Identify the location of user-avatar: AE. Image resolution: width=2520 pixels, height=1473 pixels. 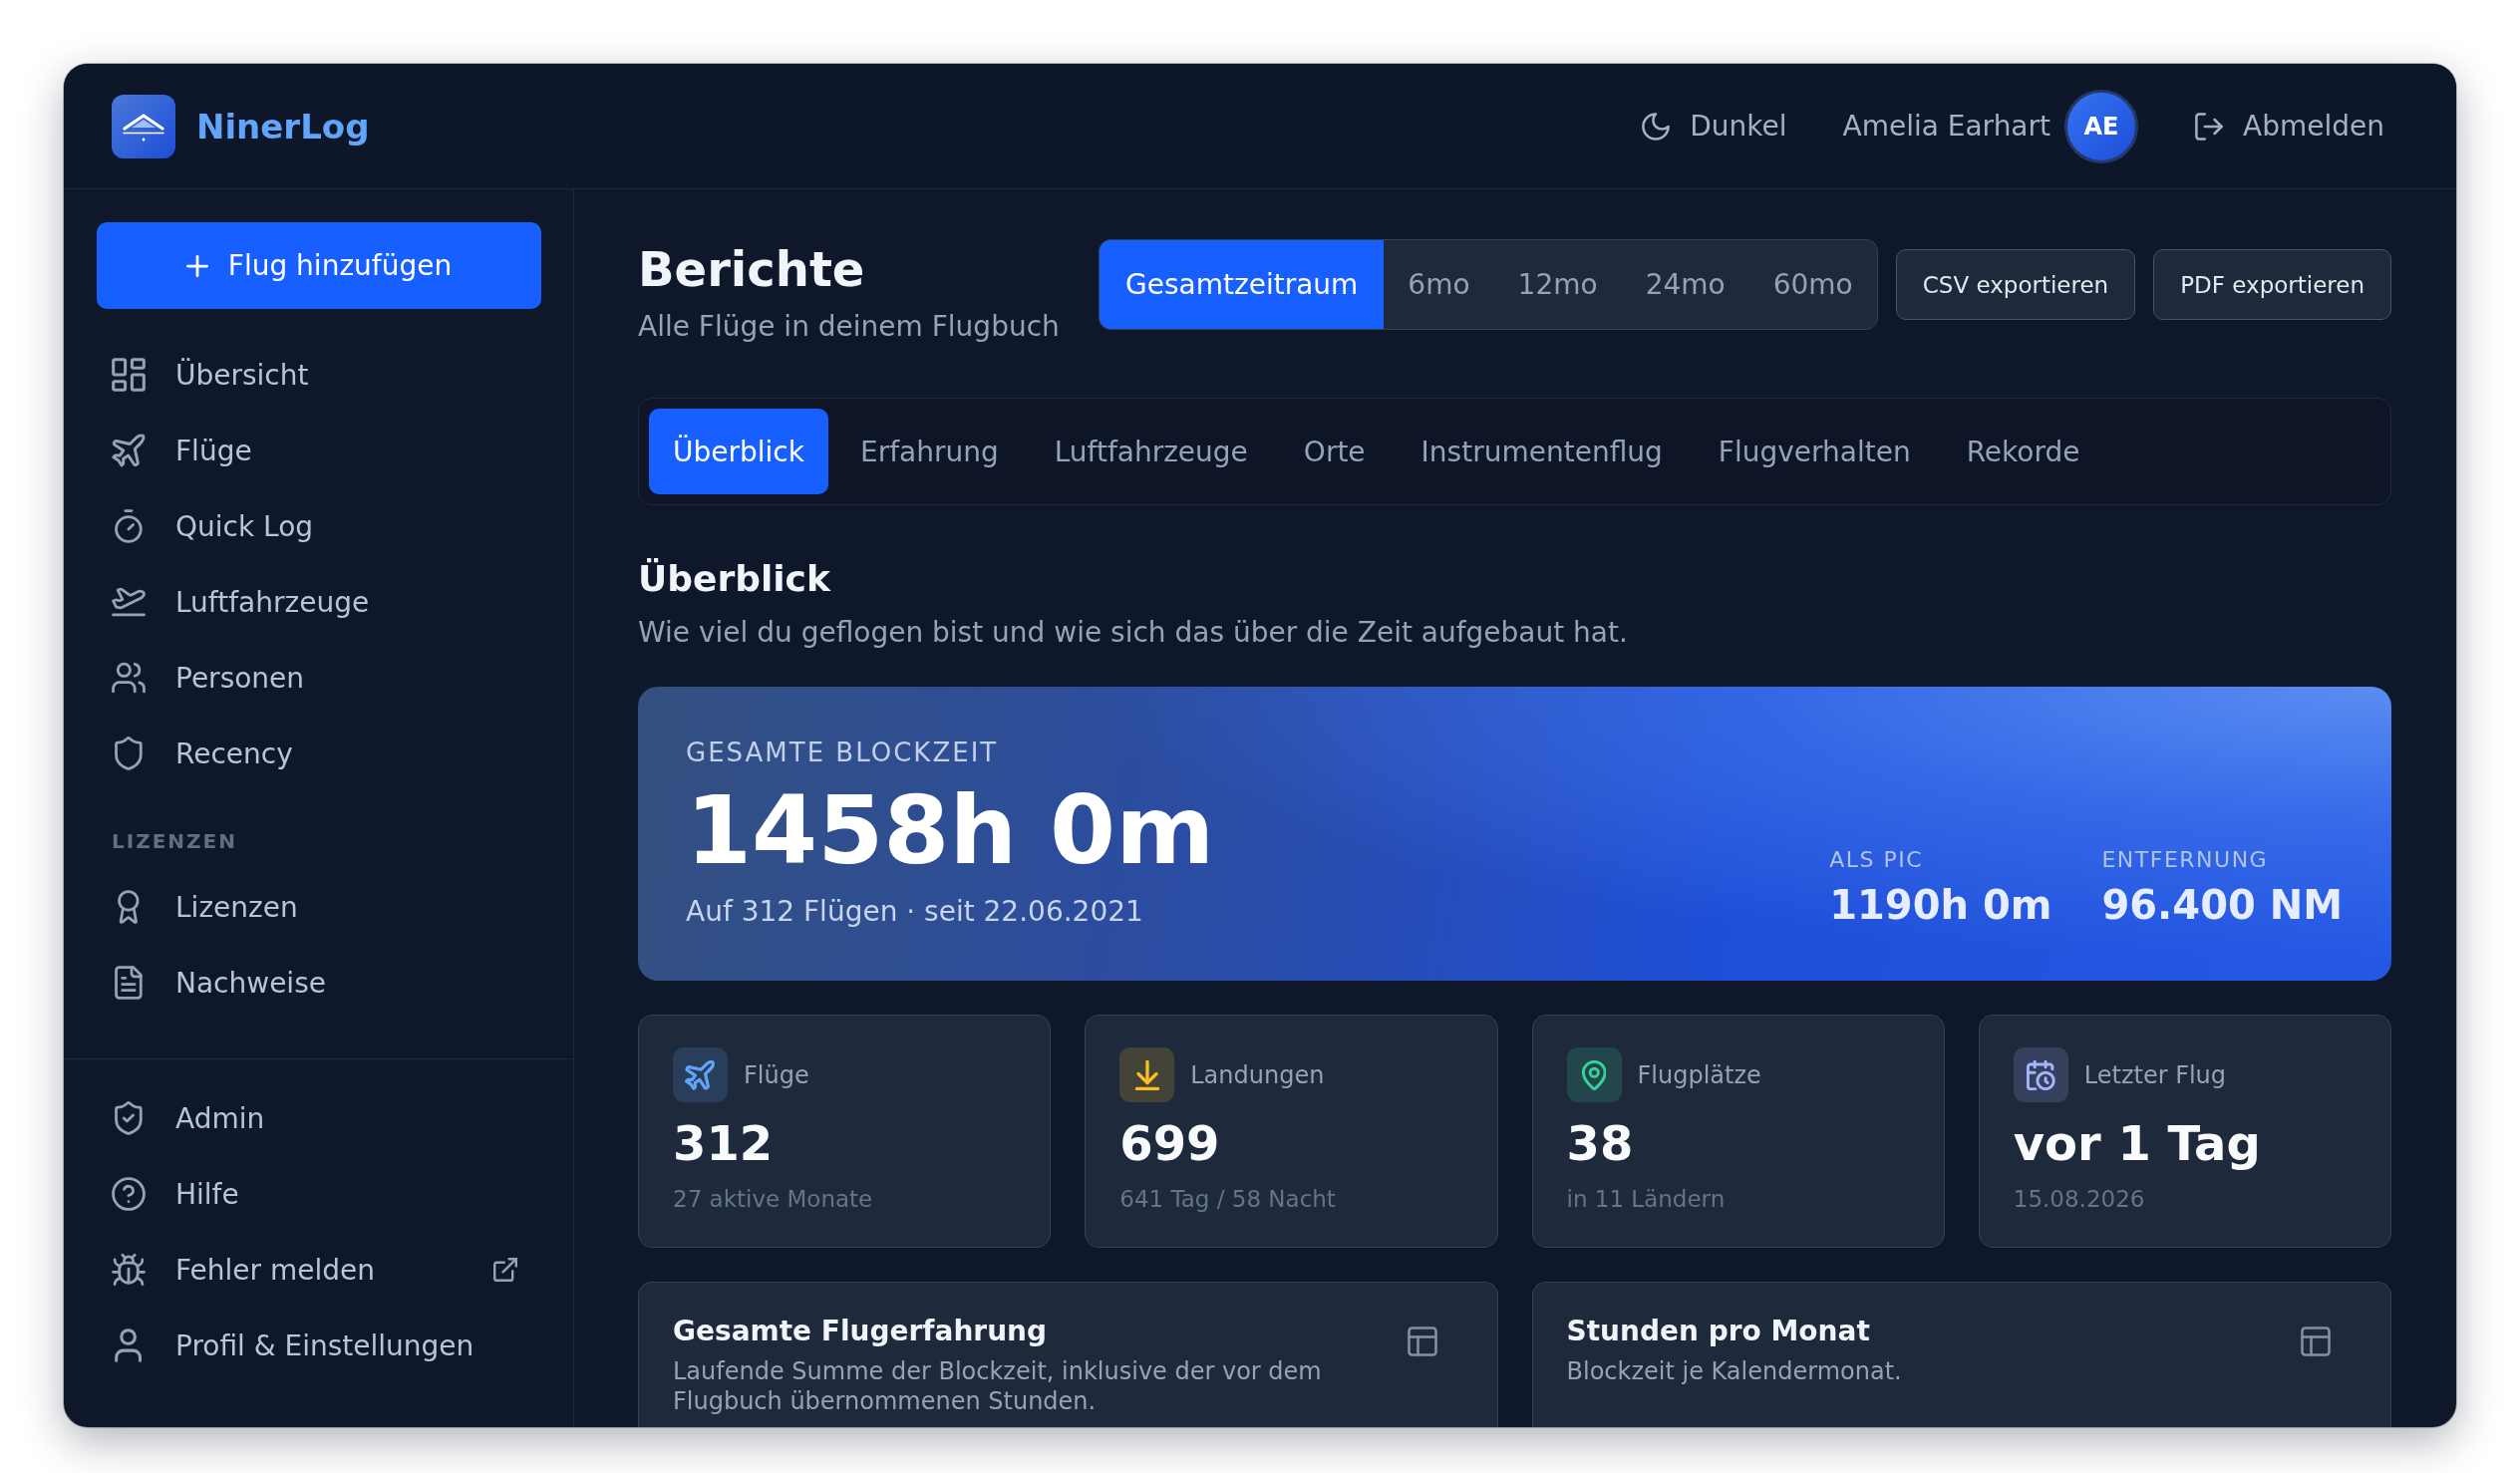
(2101, 126).